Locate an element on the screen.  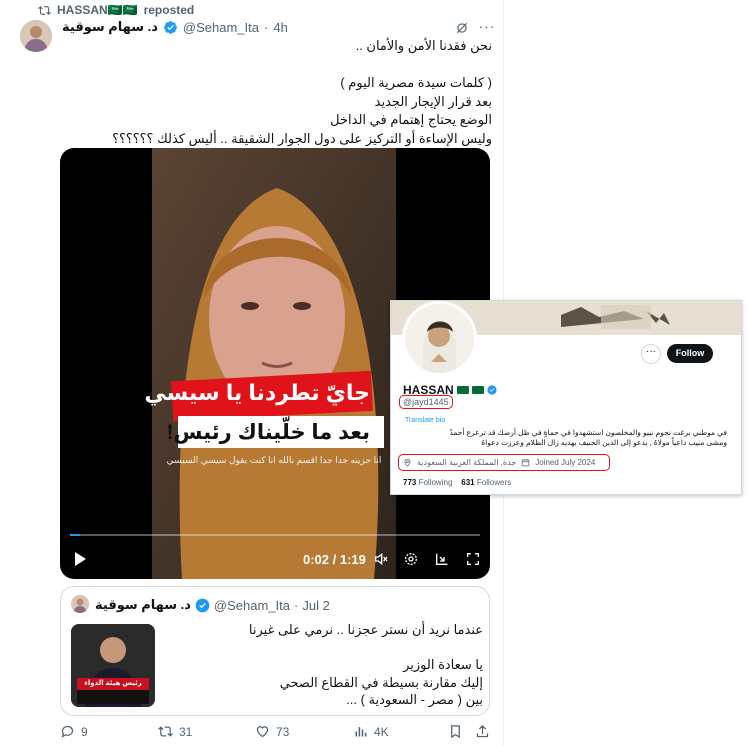
bookmark-icon is located at coordinates (455, 732).